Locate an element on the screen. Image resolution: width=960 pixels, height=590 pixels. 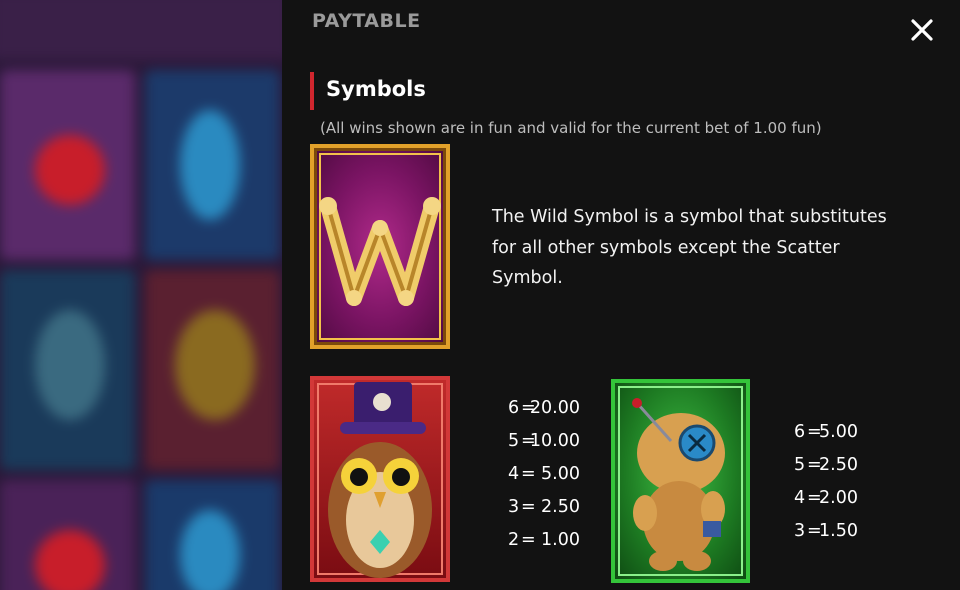
pay-row: 5 = 2.50 is located at coordinates (826, 465).